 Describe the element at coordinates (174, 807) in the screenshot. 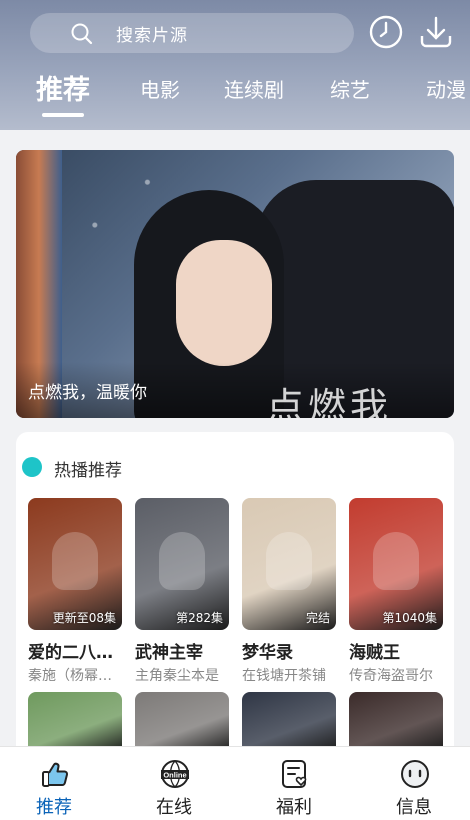

I see `nav-label: 在线` at that location.